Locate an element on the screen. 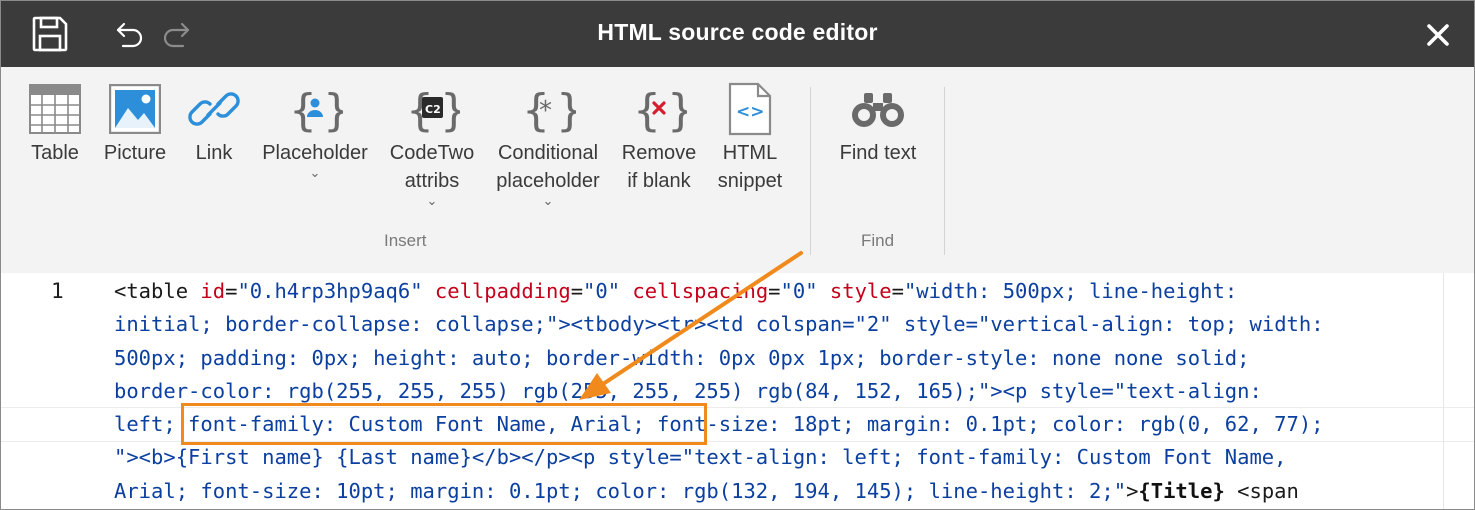  picture-label: Picture is located at coordinates (135, 153).